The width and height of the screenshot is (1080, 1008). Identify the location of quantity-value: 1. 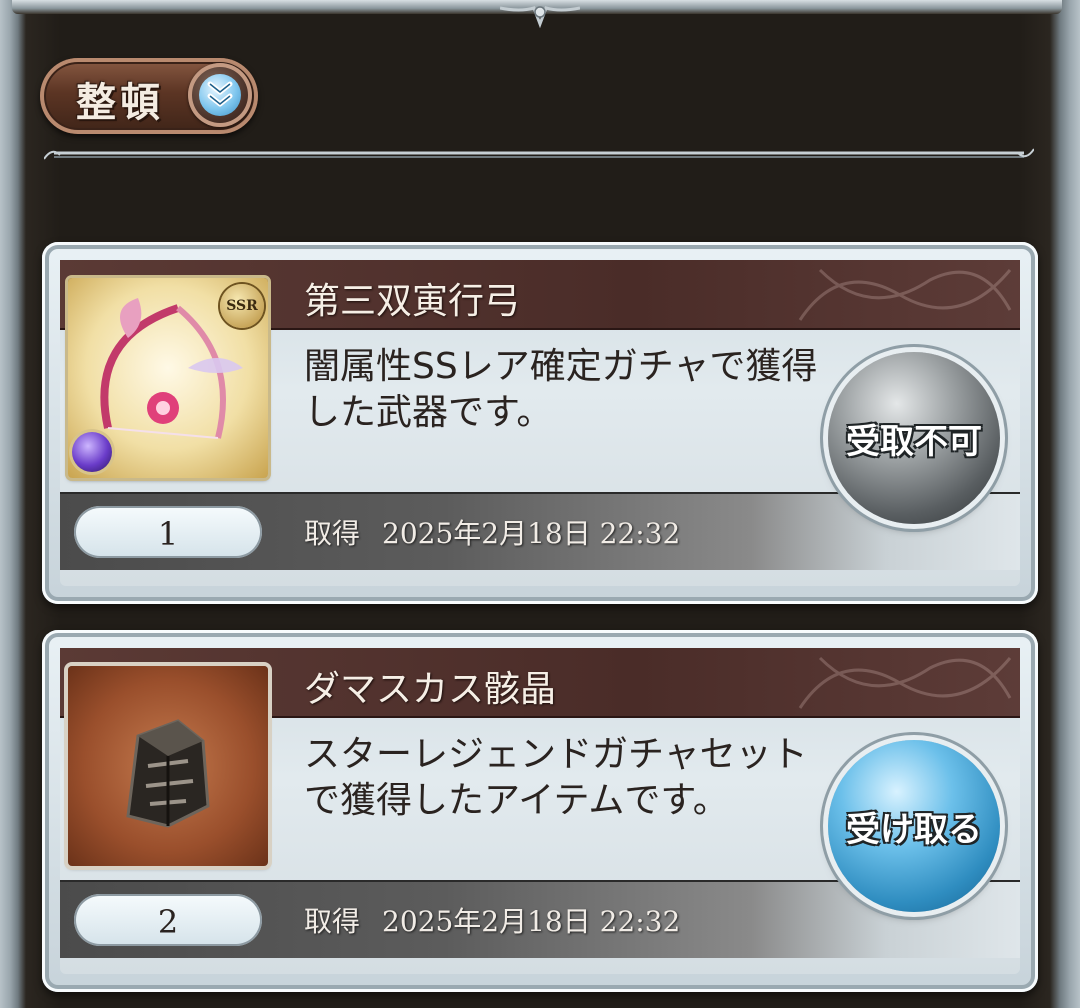
(168, 534).